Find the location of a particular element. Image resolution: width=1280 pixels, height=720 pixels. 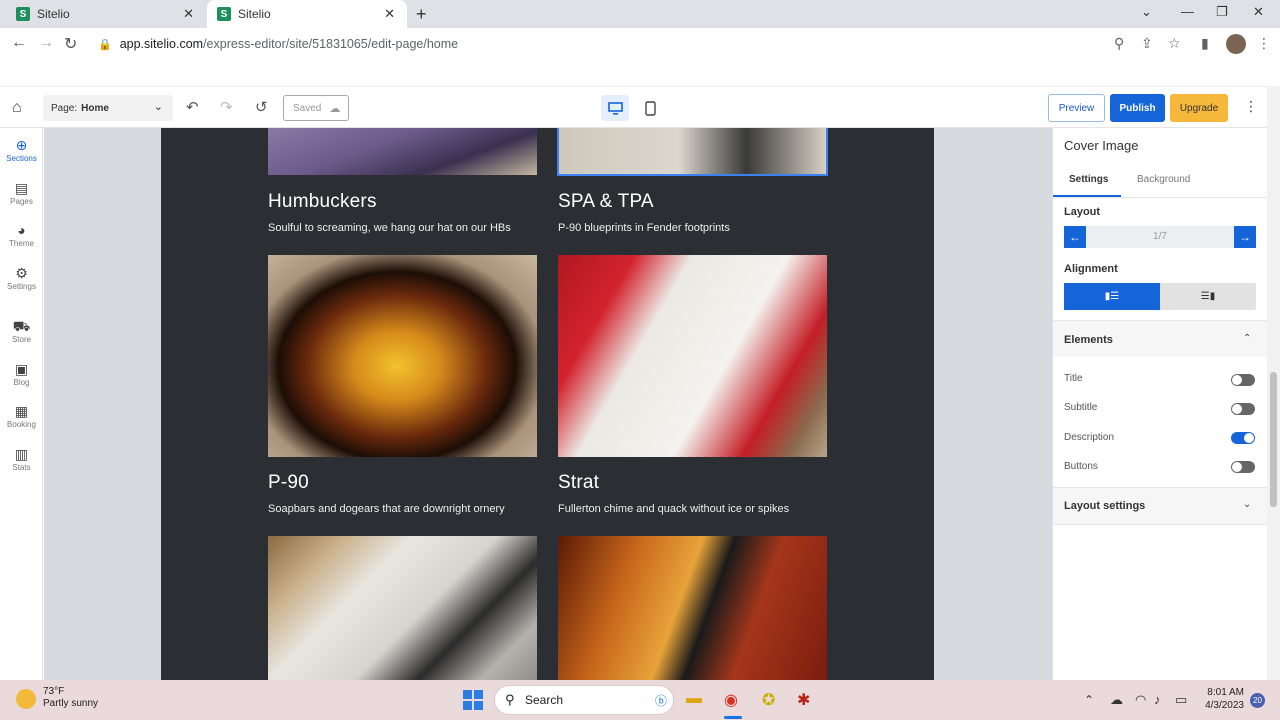

book-icon: ▣ is located at coordinates (21, 369).